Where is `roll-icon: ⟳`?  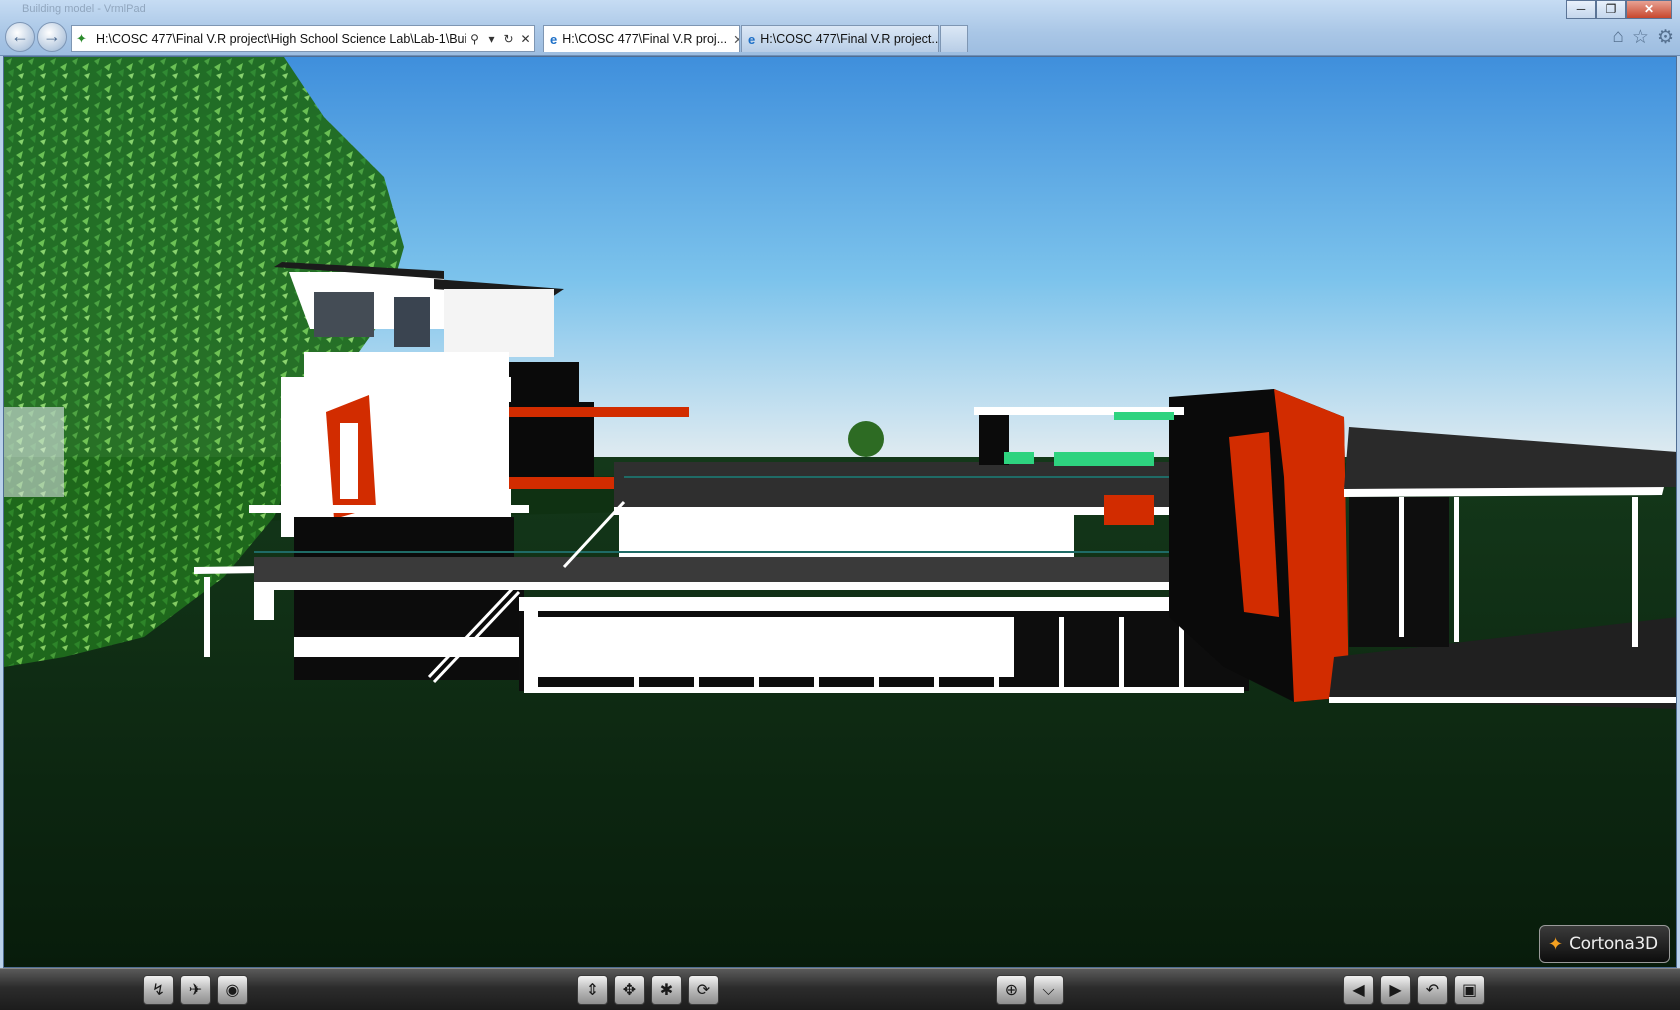 roll-icon: ⟳ is located at coordinates (703, 990).